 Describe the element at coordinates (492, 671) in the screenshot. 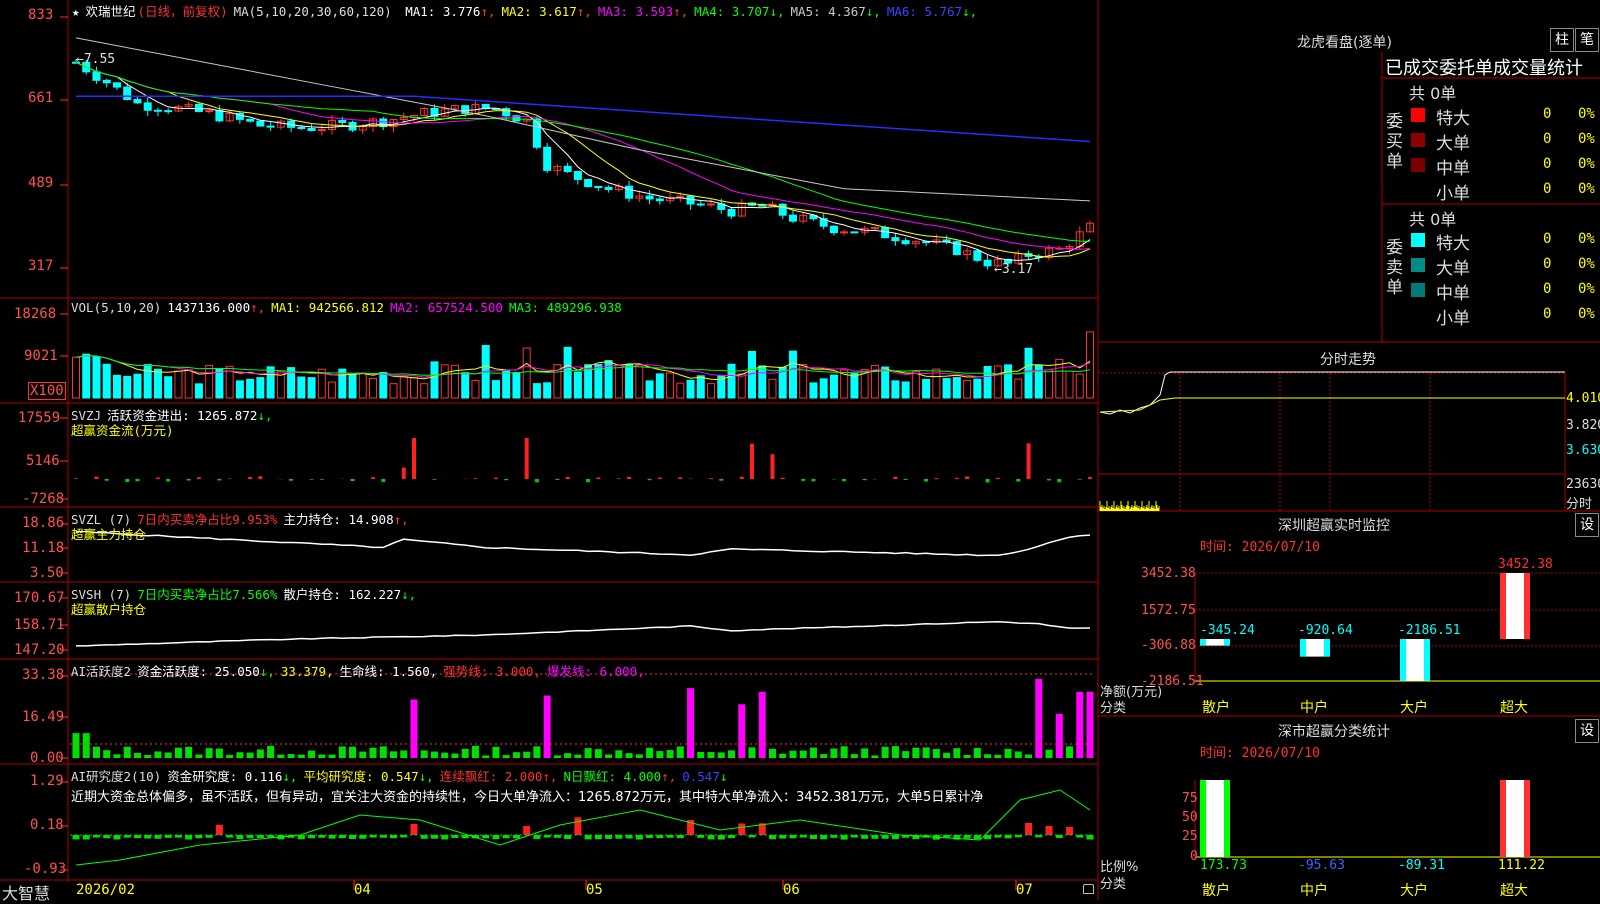

I see `ai1-strong: 强势线: 3.000,` at that location.